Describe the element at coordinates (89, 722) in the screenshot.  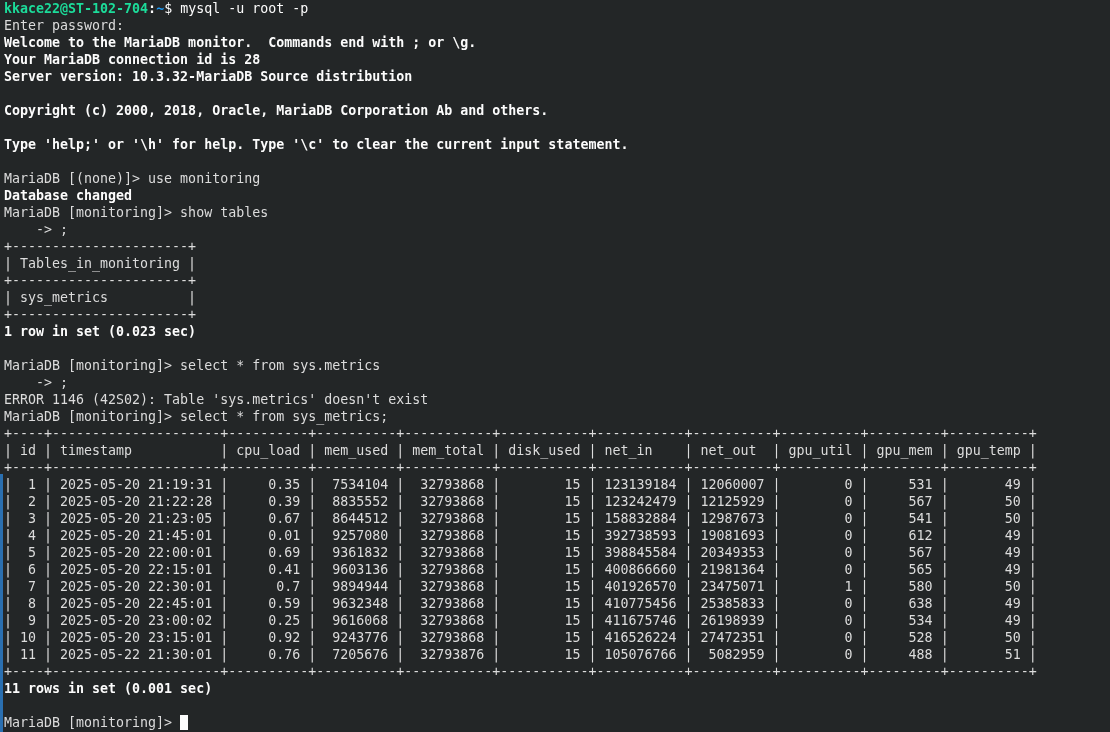
I see `prompt-text: MariaDB [monitoring]>` at that location.